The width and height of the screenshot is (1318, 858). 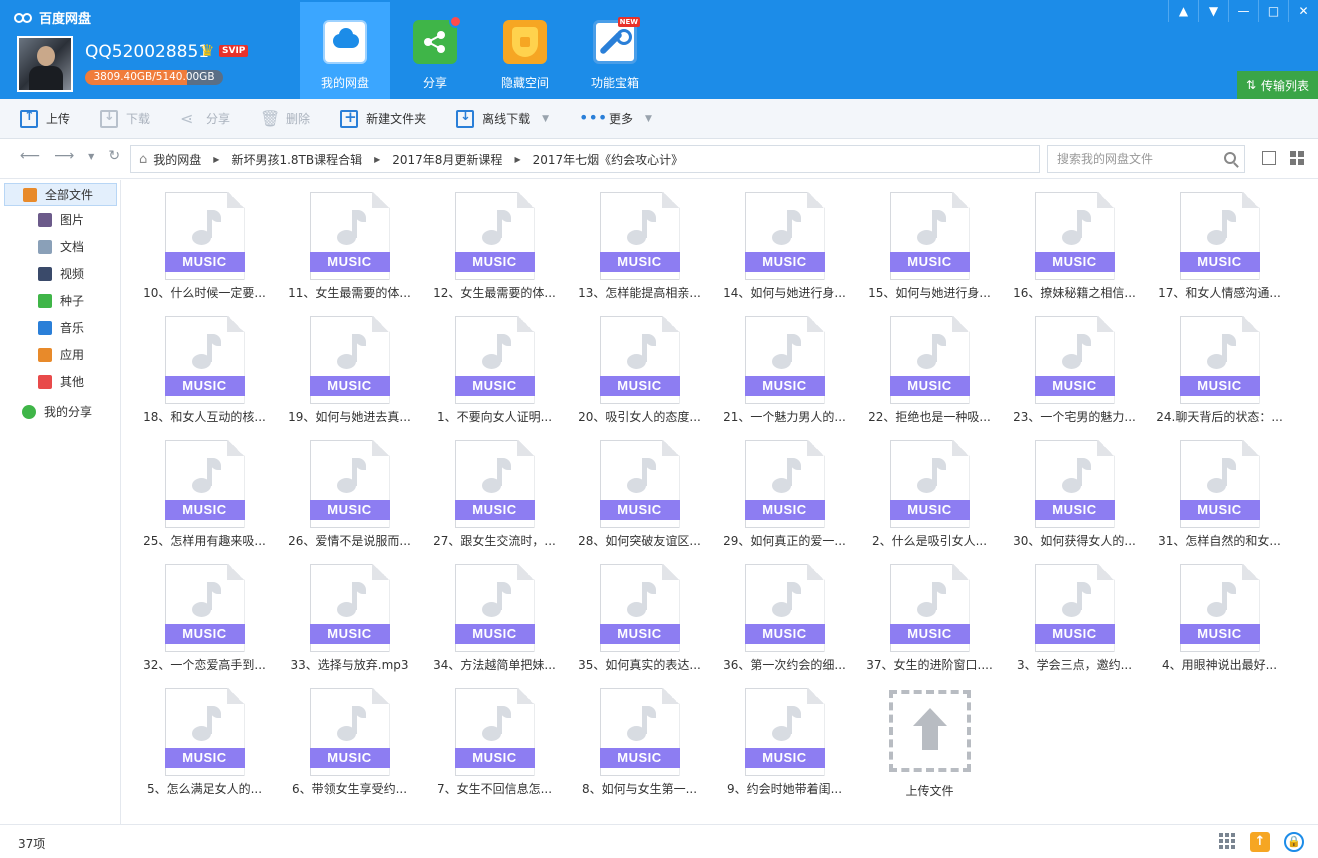 What do you see at coordinates (1137, 159) in the screenshot?
I see `search-input` at bounding box center [1137, 159].